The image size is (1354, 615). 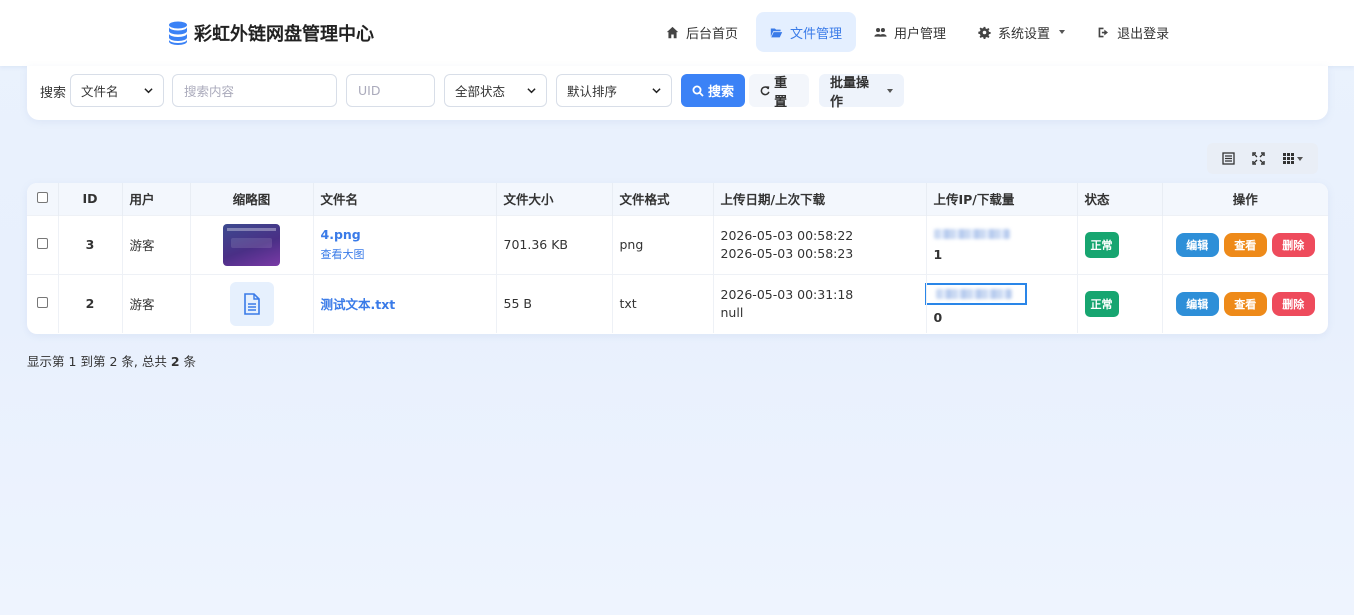 I want to click on select-all-checkbox, so click(x=42, y=198).